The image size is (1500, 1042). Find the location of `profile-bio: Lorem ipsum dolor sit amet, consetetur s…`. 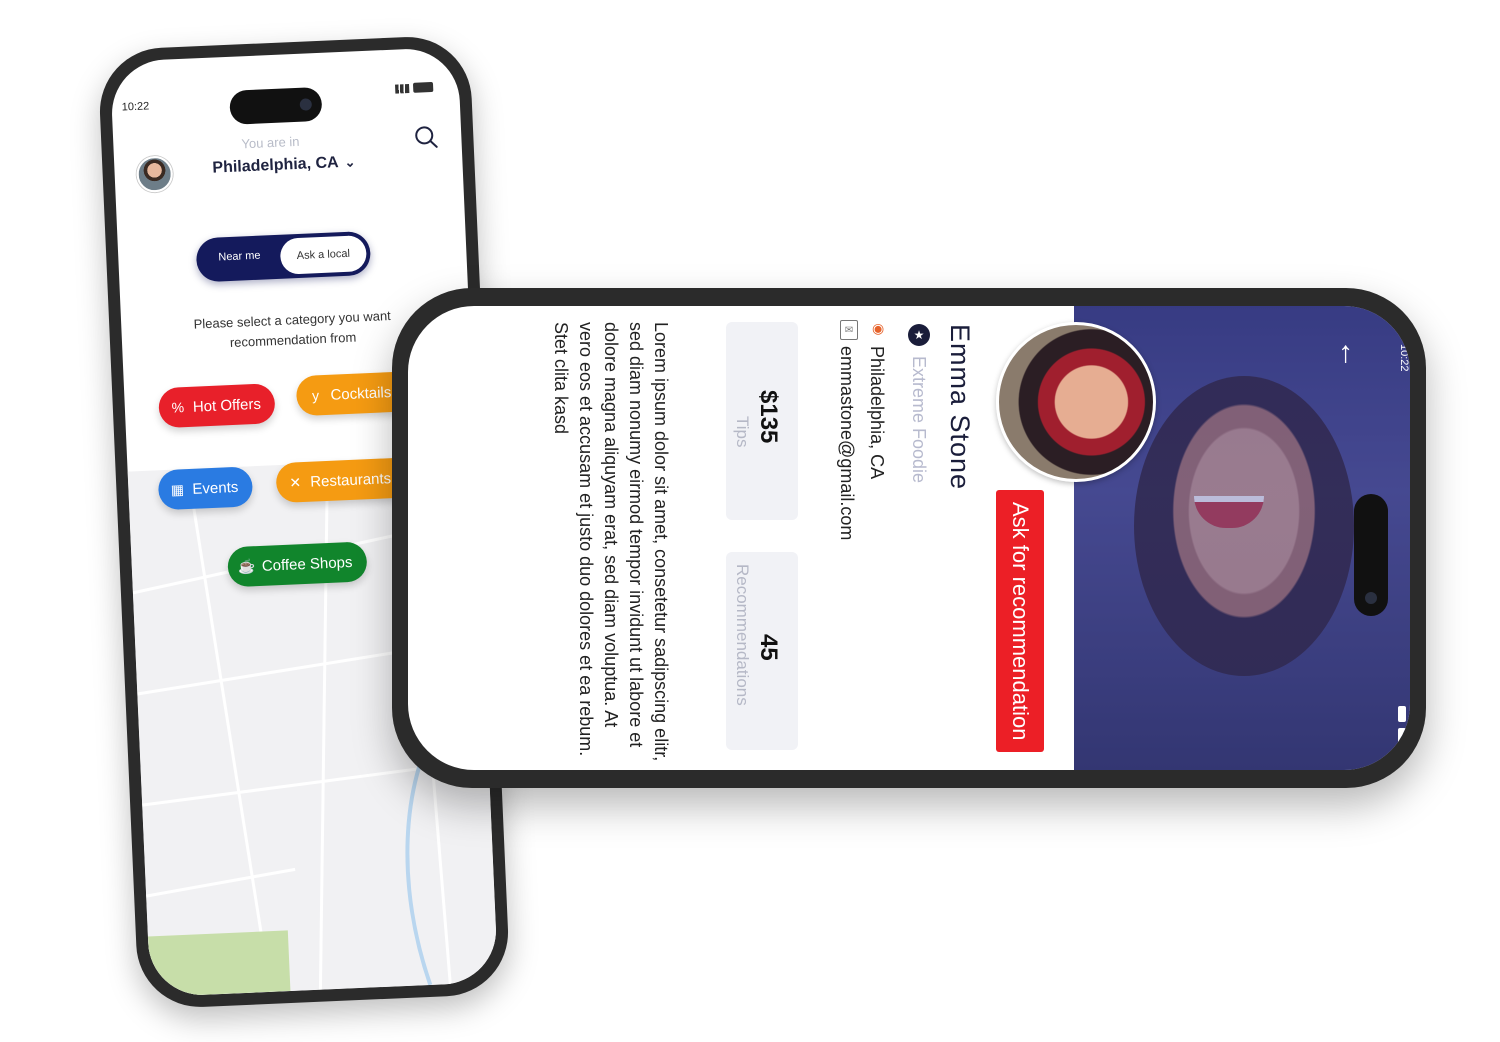

profile-bio: Lorem ipsum dolor sit amet, consetetur s… is located at coordinates (611, 542).